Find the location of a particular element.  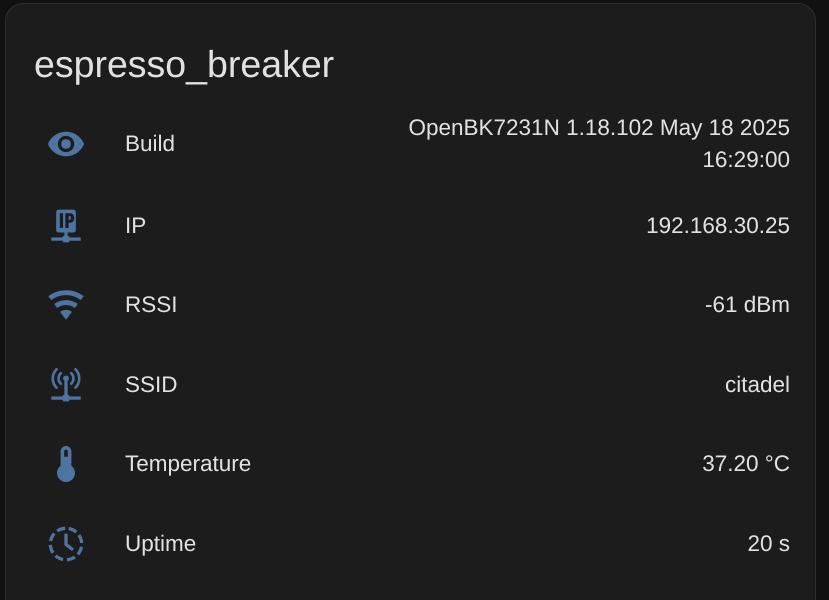

row-value: 192.168.30.25 is located at coordinates (718, 226).